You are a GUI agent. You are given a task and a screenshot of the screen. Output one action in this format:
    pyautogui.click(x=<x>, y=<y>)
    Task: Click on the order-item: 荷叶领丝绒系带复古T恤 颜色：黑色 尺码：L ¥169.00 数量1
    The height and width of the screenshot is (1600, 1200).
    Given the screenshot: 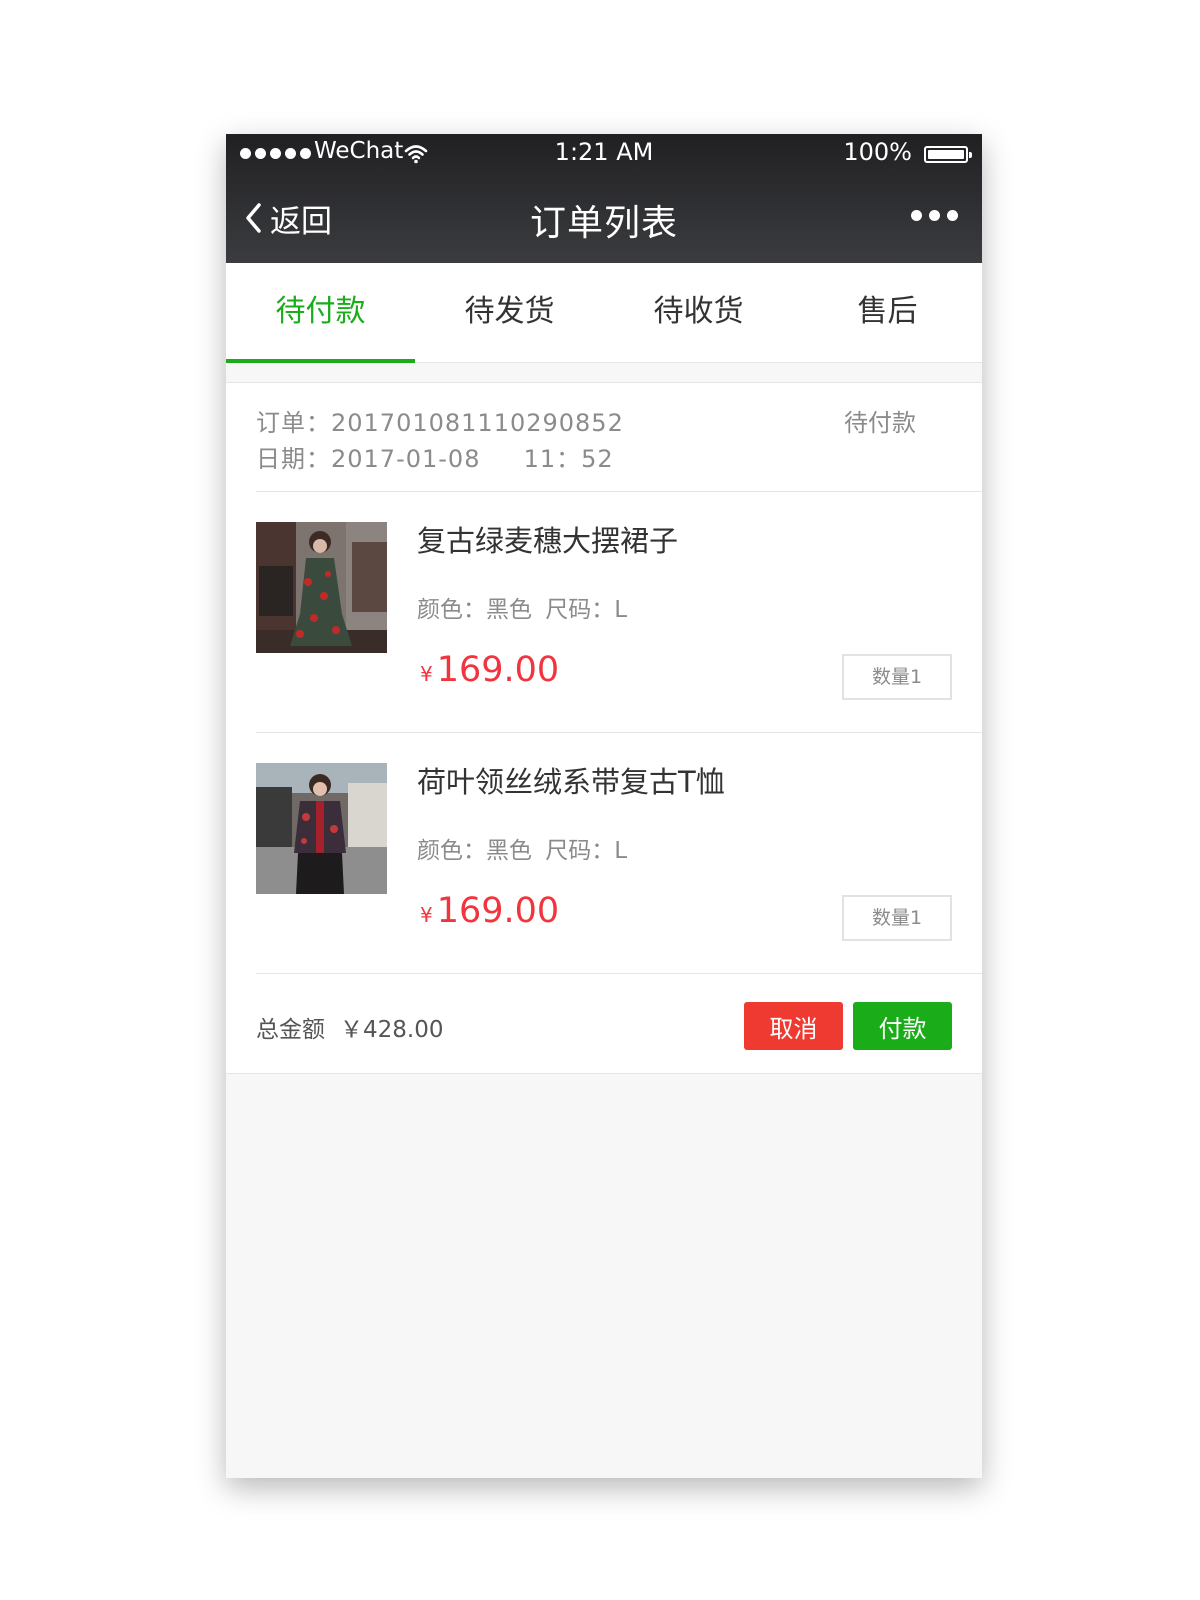 What is the action you would take?
    pyautogui.click(x=619, y=853)
    